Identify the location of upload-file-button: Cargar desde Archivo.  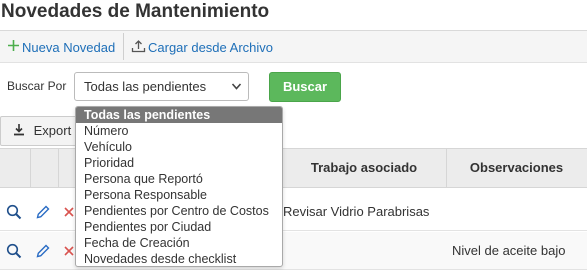
(202, 47).